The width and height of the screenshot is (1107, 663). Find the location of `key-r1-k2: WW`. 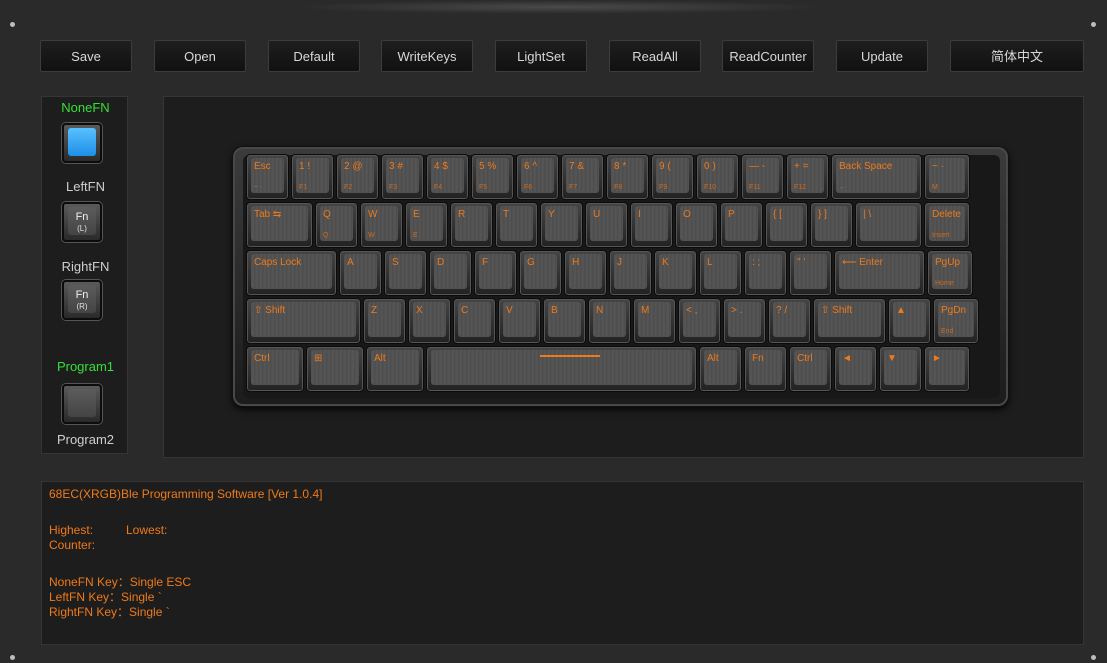

key-r1-k2: WW is located at coordinates (381, 225).